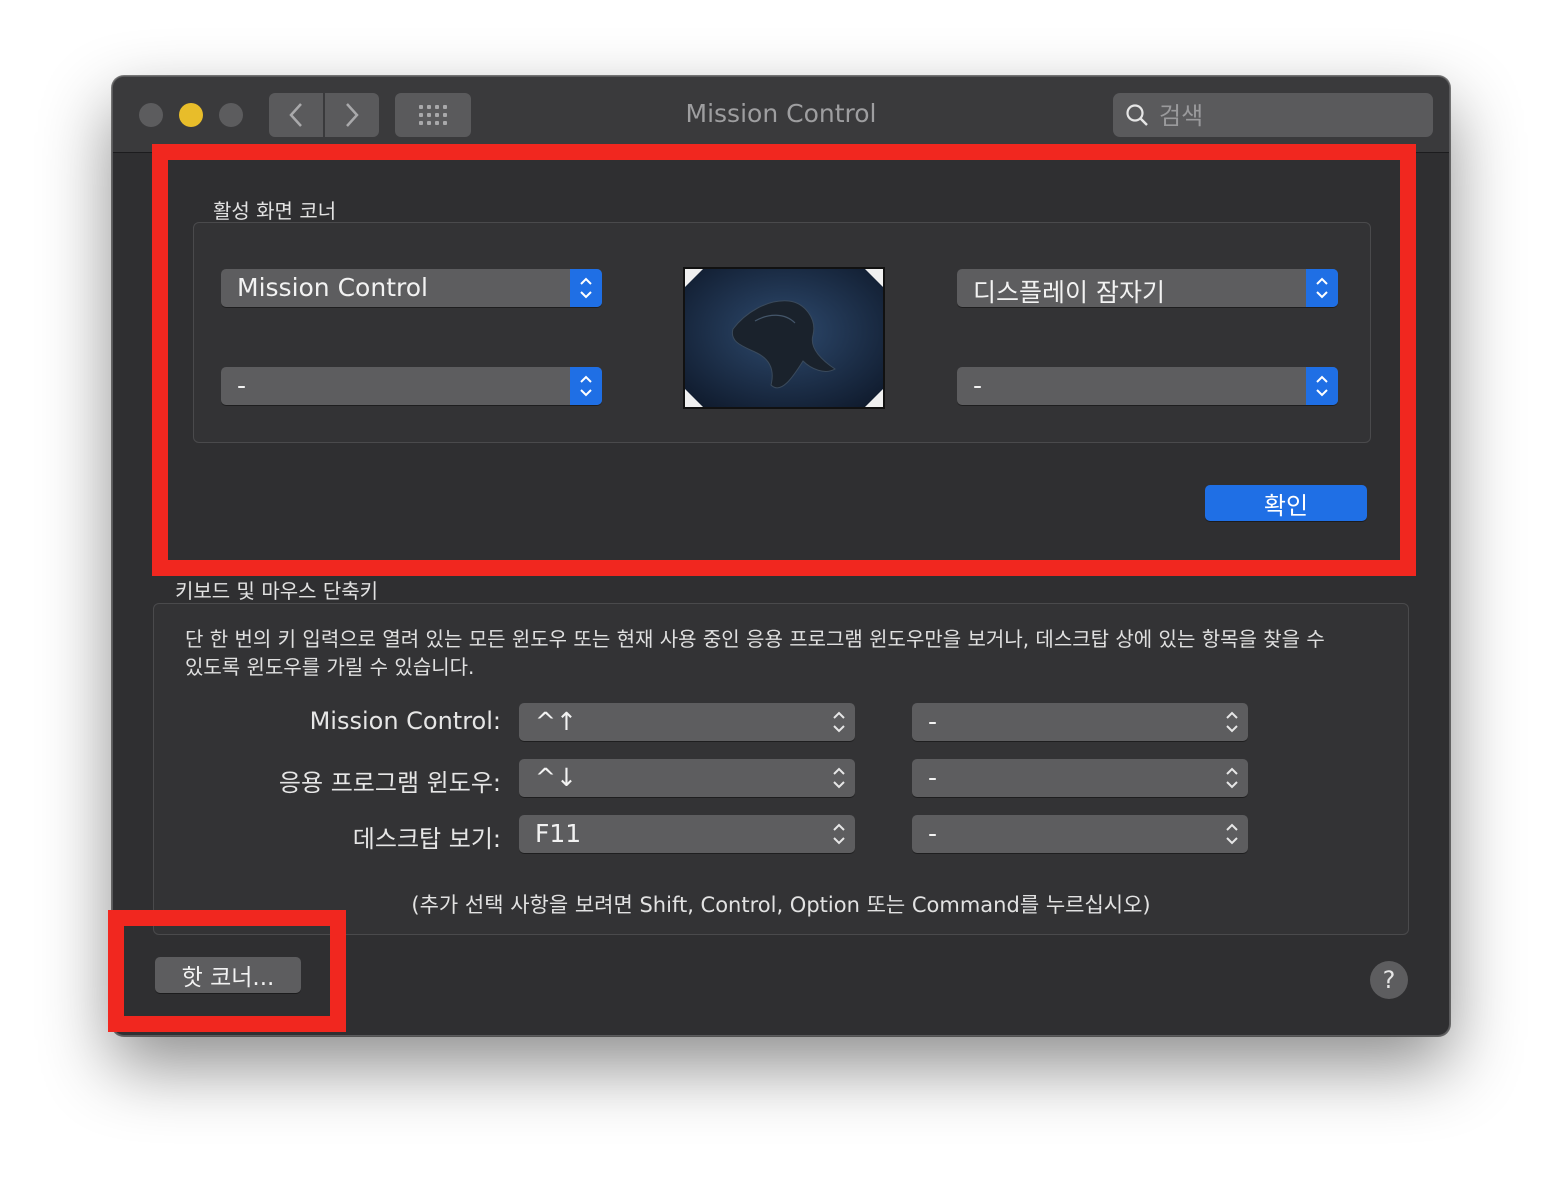 The height and width of the screenshot is (1184, 1560). I want to click on mission-control-keyboard-value: ^↑, so click(556, 721).